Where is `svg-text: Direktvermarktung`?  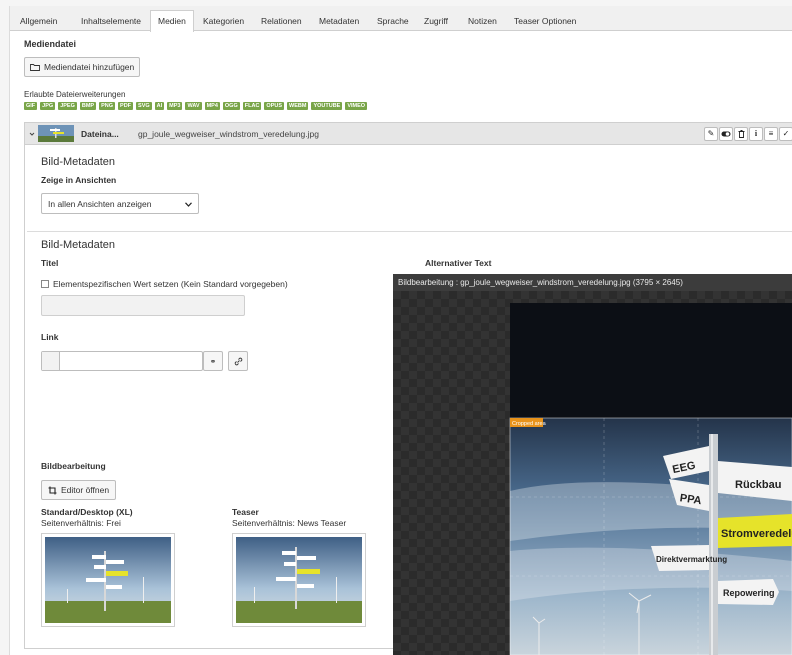
svg-text: Direktvermarktung is located at coordinates (691, 559).